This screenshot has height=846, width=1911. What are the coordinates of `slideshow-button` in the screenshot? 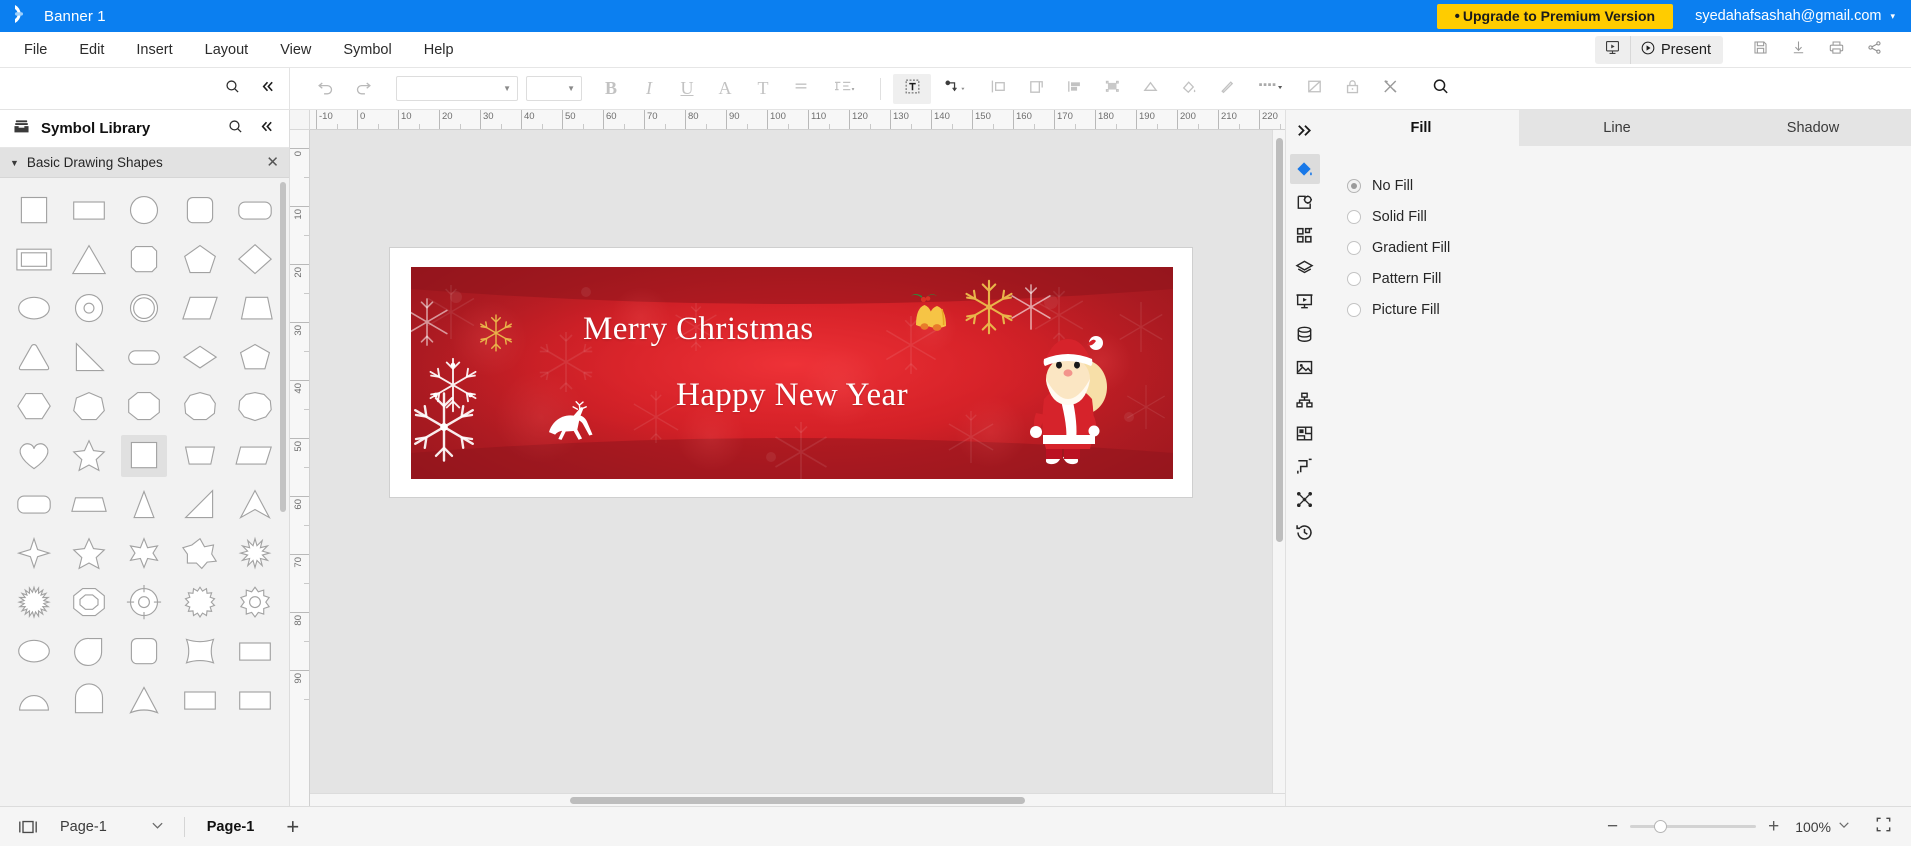 It's located at (1613, 49).